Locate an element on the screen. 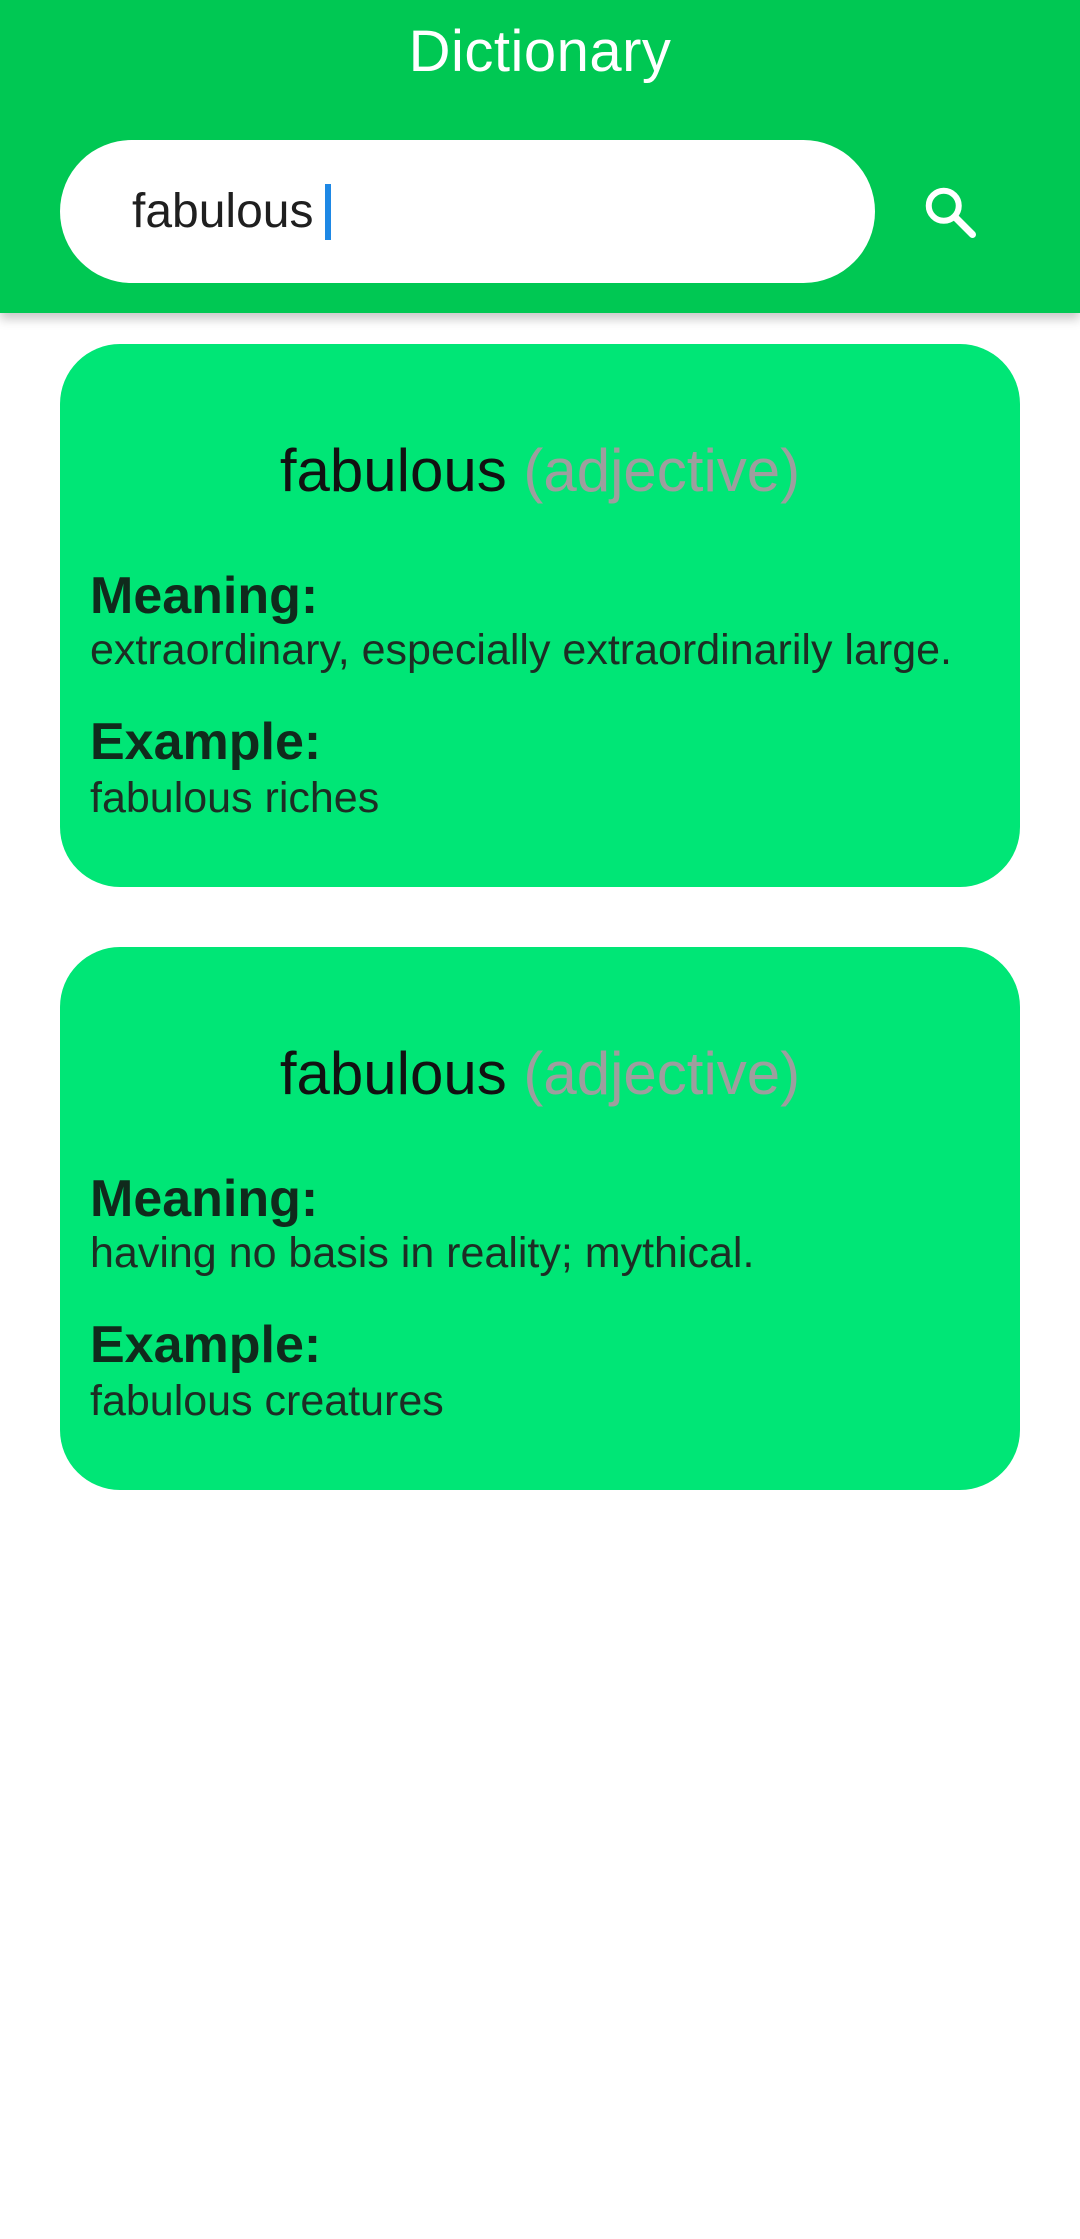  example-text: fabulous riches is located at coordinates (235, 798).